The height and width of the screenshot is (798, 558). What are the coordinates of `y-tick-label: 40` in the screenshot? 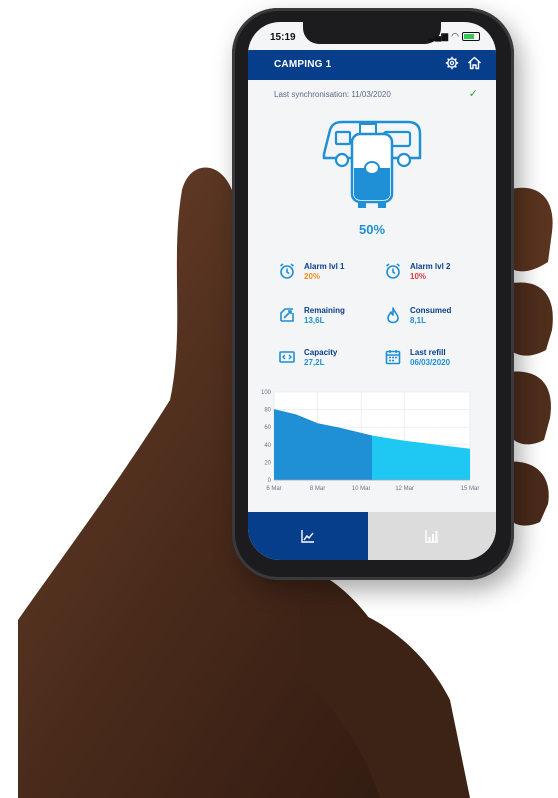 It's located at (267, 446).